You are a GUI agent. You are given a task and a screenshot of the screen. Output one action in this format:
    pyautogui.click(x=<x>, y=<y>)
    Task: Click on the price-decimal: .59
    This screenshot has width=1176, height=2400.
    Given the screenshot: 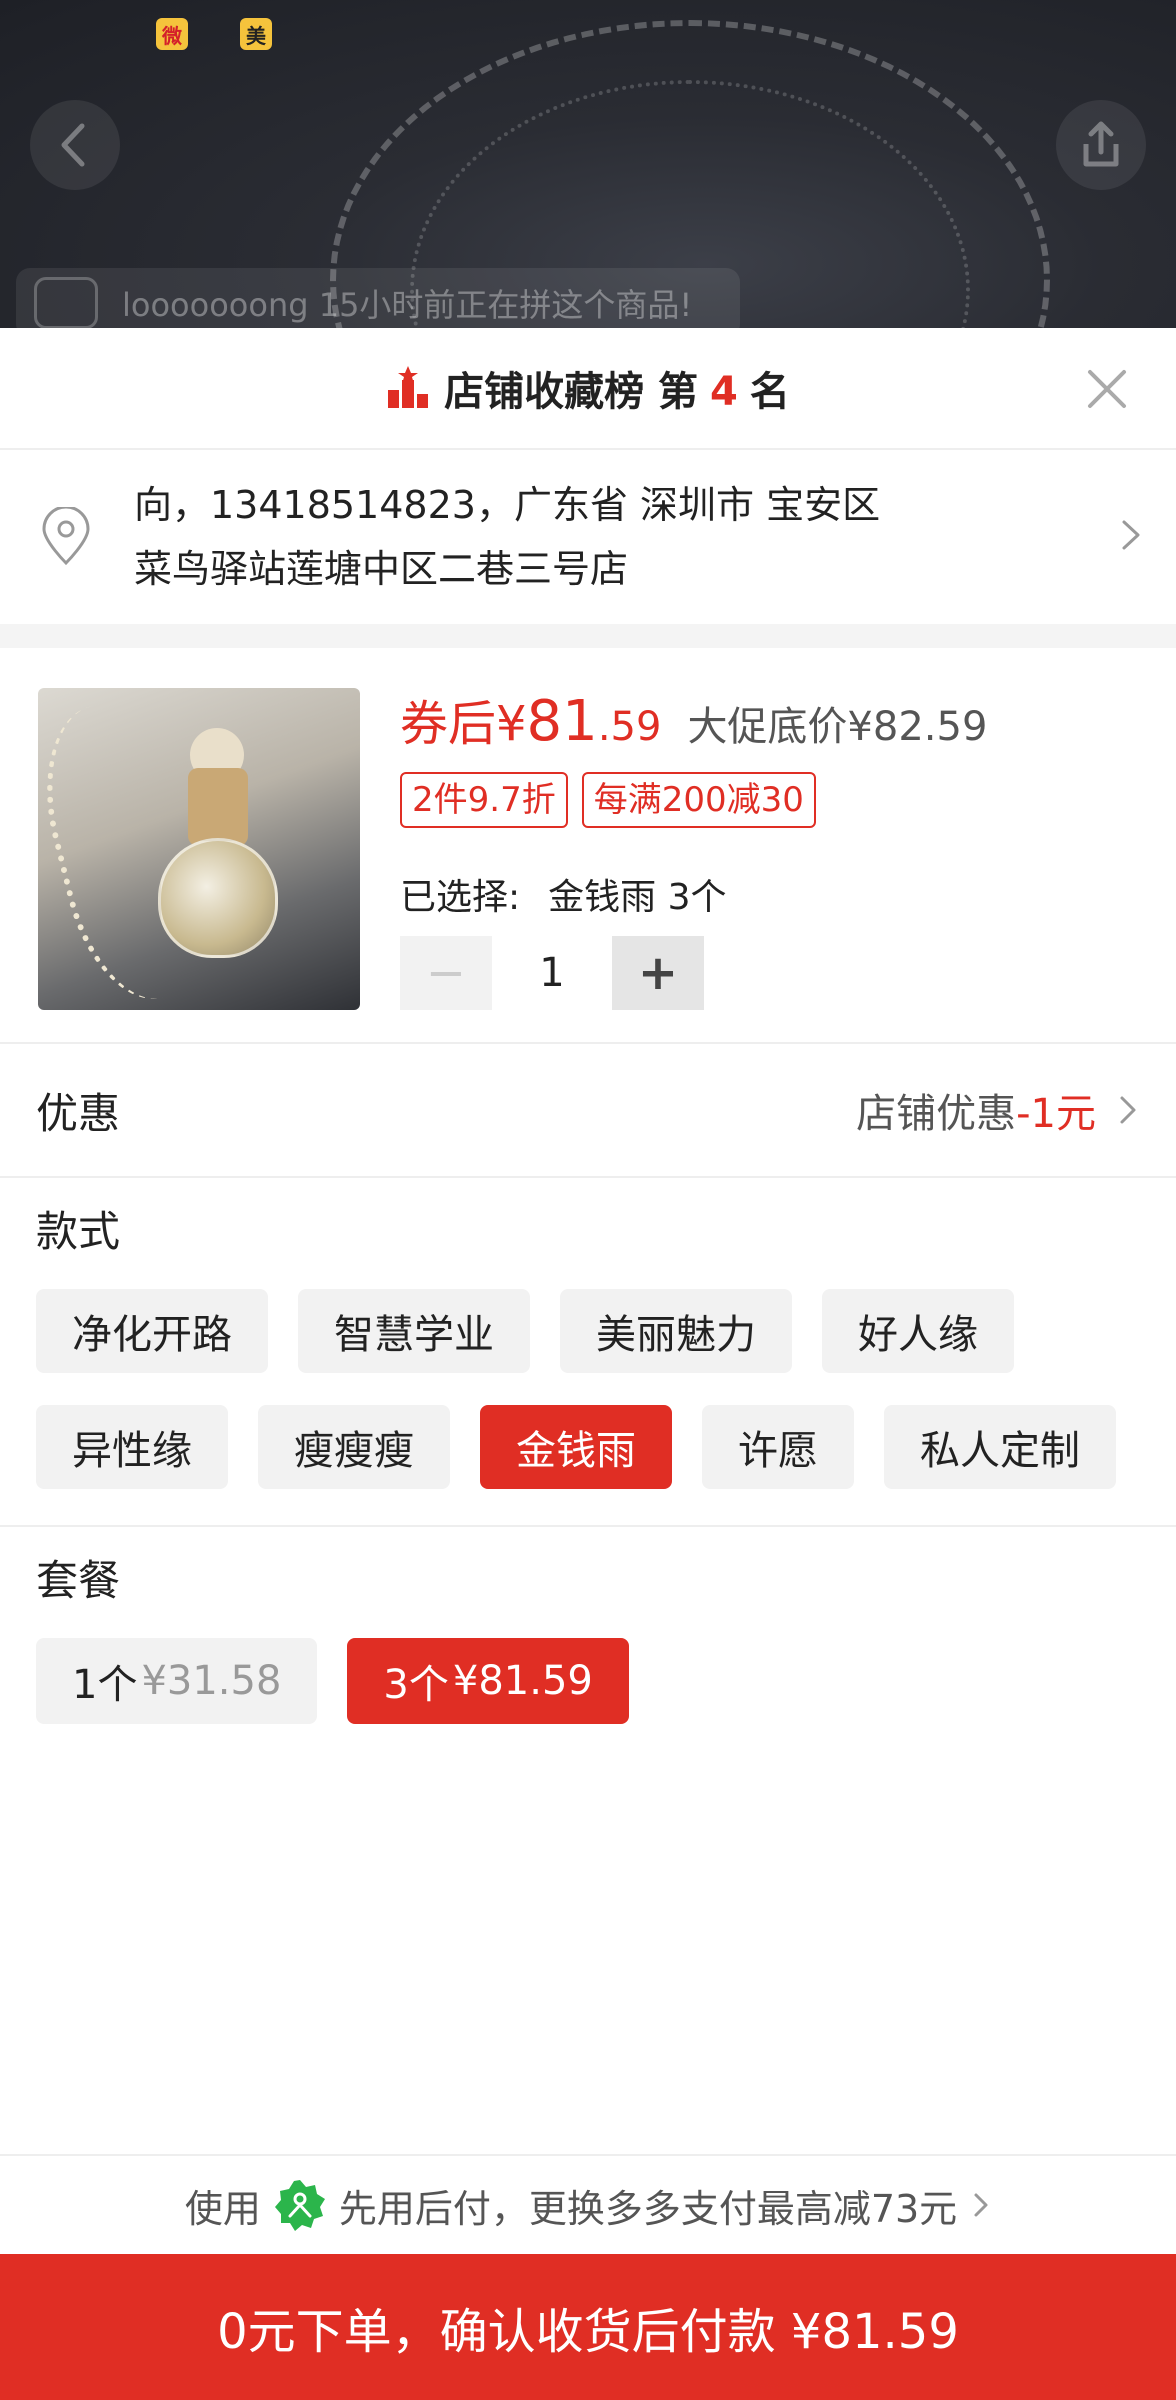 What is the action you would take?
    pyautogui.click(x=629, y=727)
    